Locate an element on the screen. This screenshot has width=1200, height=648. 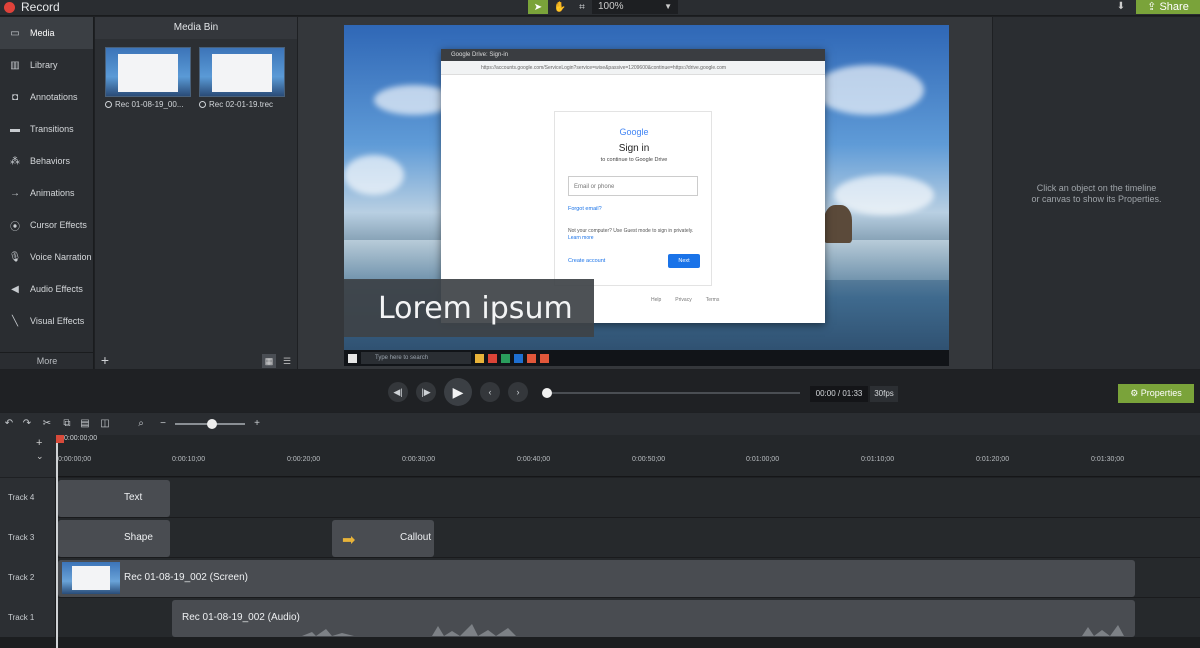
email-field: Email or phone is located at coordinates (633, 186).